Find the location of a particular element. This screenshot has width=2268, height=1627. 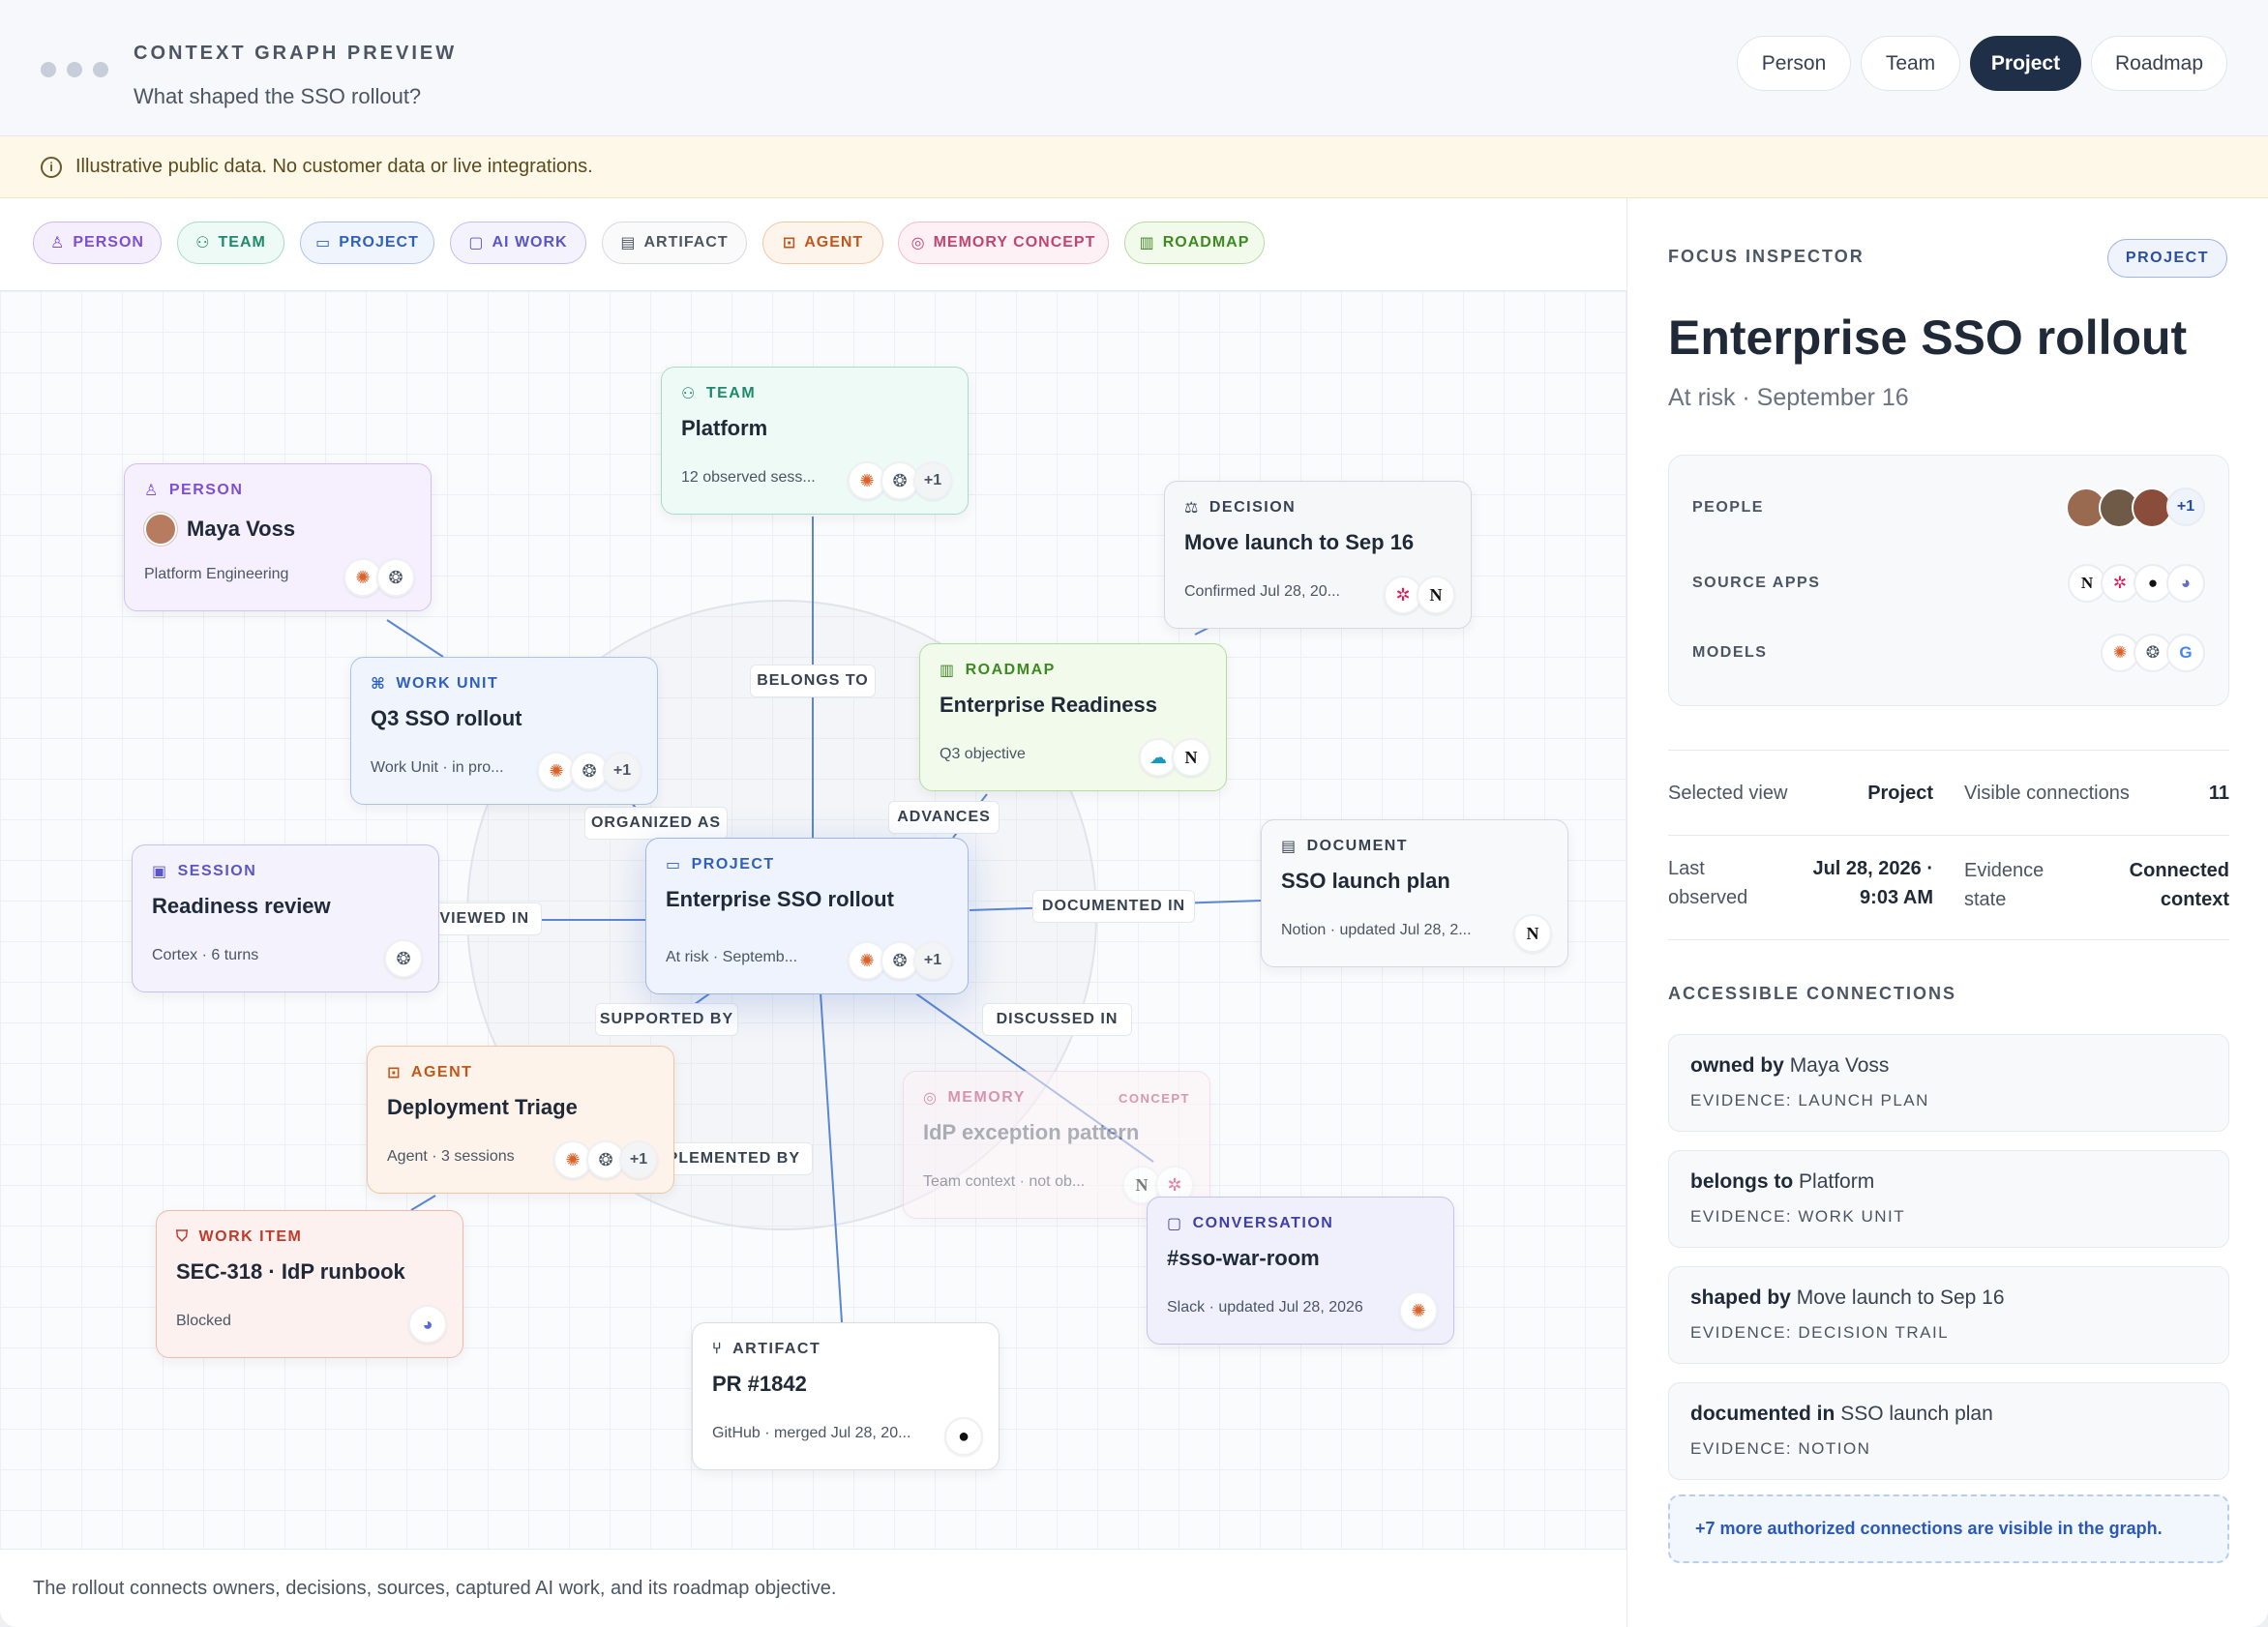

stat-evidence-label: Evidence state is located at coordinates (2004, 885).